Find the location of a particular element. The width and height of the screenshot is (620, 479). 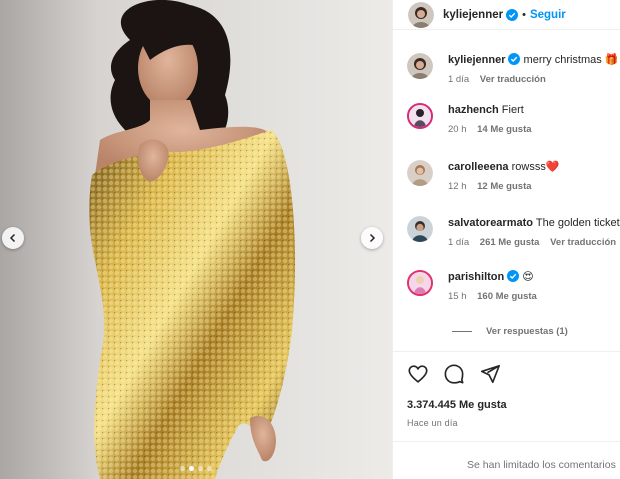

comment-username: salvatorearmato is located at coordinates (490, 223).